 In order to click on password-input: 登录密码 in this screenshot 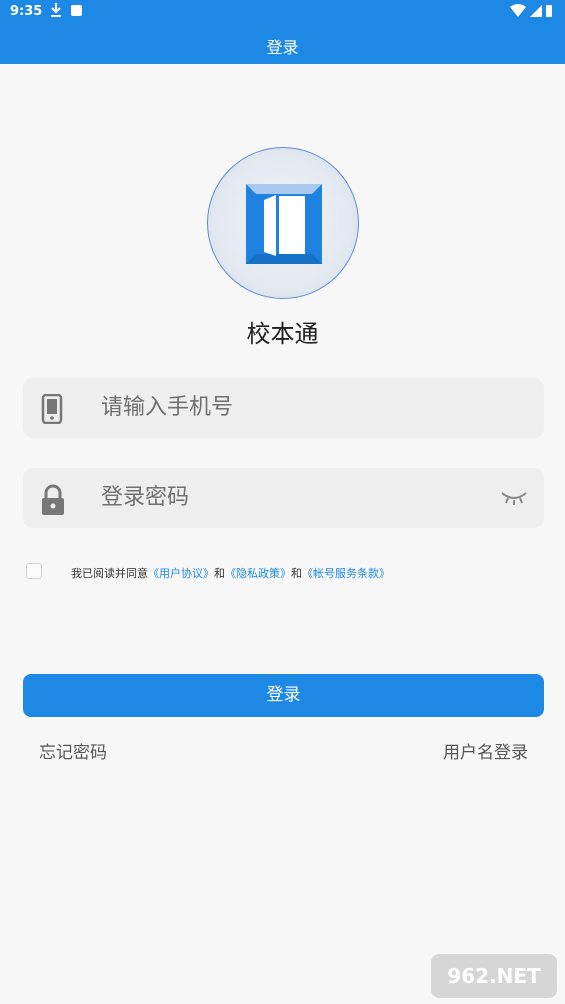, I will do `click(281, 498)`.